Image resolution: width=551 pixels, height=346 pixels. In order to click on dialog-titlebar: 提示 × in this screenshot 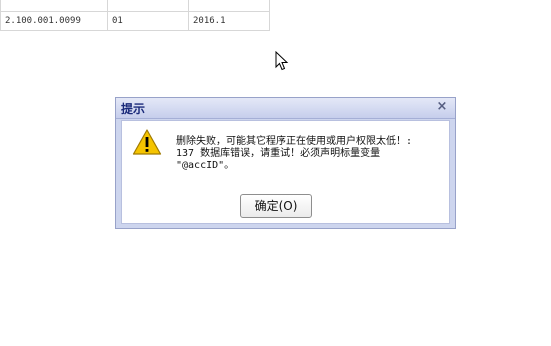, I will do `click(285, 108)`.